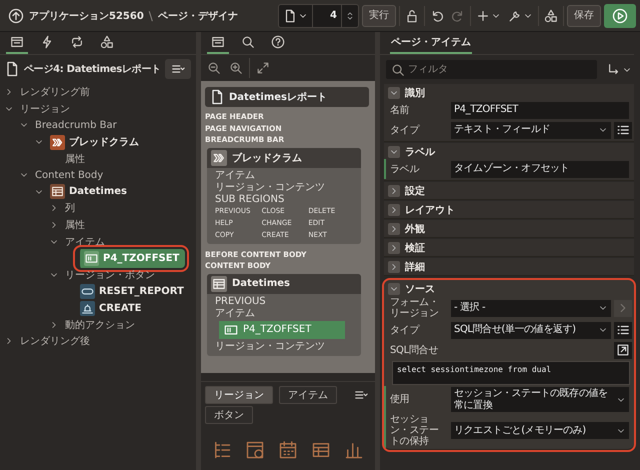 This screenshot has height=470, width=640. What do you see at coordinates (540, 430) in the screenshot?
I see `select-field: リクエストごと(メモリーのみ)` at bounding box center [540, 430].